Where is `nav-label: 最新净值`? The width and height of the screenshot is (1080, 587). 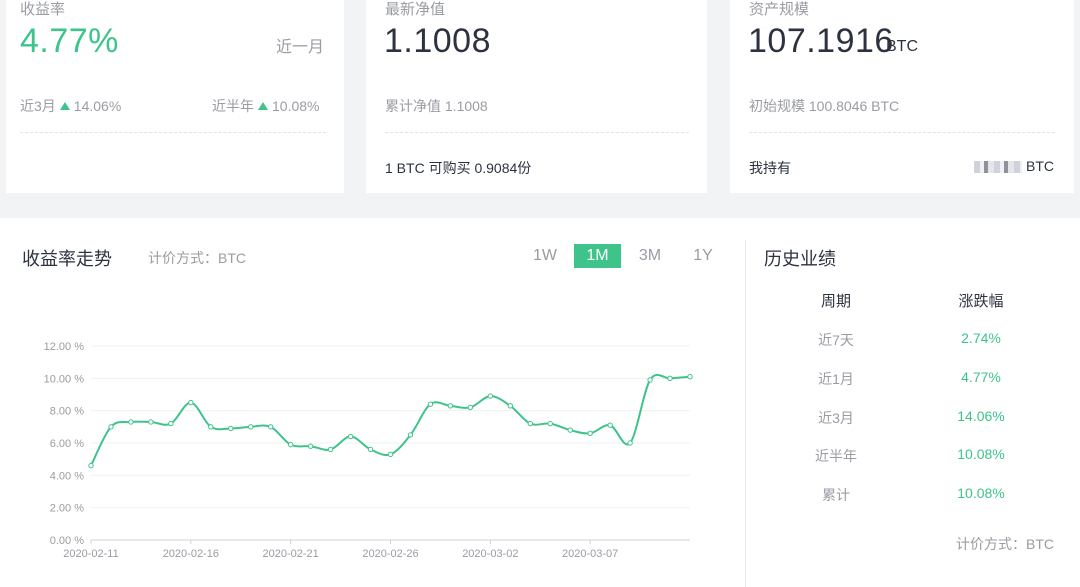 nav-label: 最新净值 is located at coordinates (415, 9).